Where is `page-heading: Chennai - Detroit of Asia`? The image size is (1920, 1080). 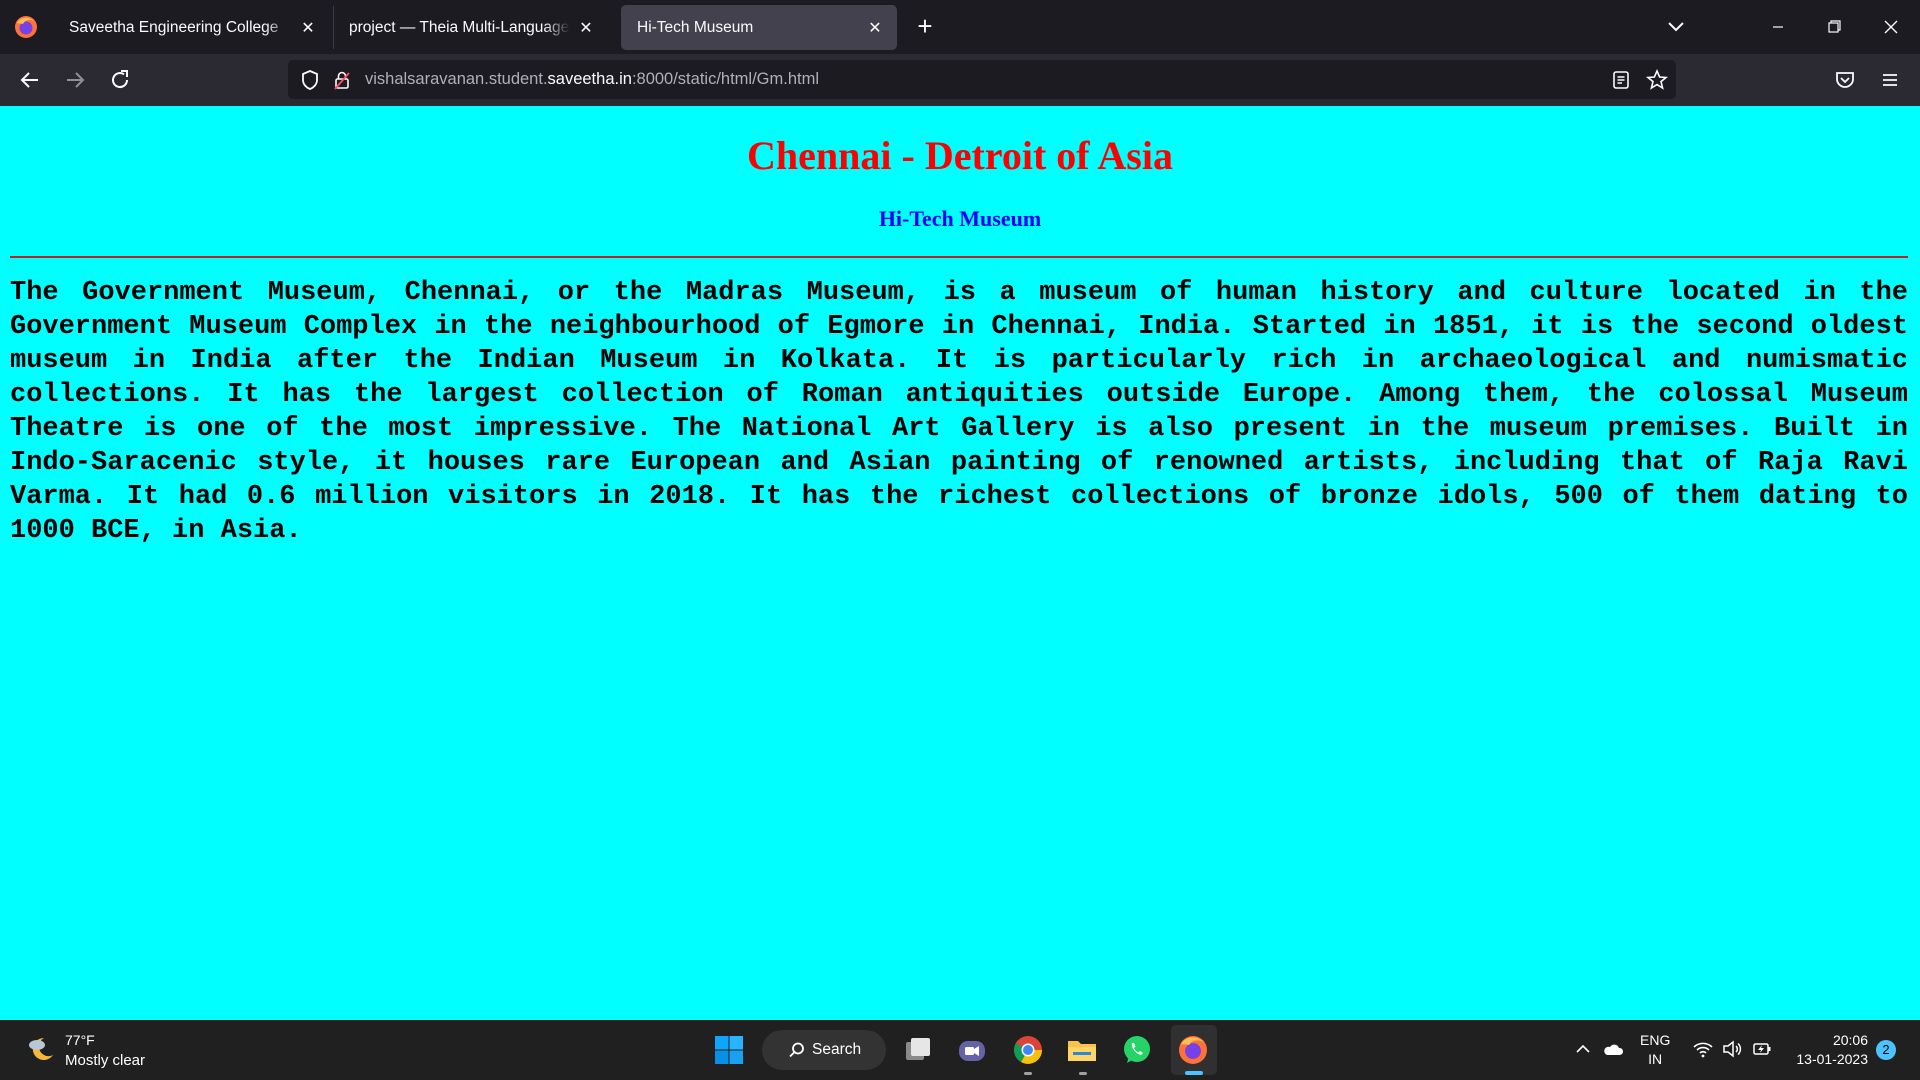 page-heading: Chennai - Detroit of Asia is located at coordinates (960, 155).